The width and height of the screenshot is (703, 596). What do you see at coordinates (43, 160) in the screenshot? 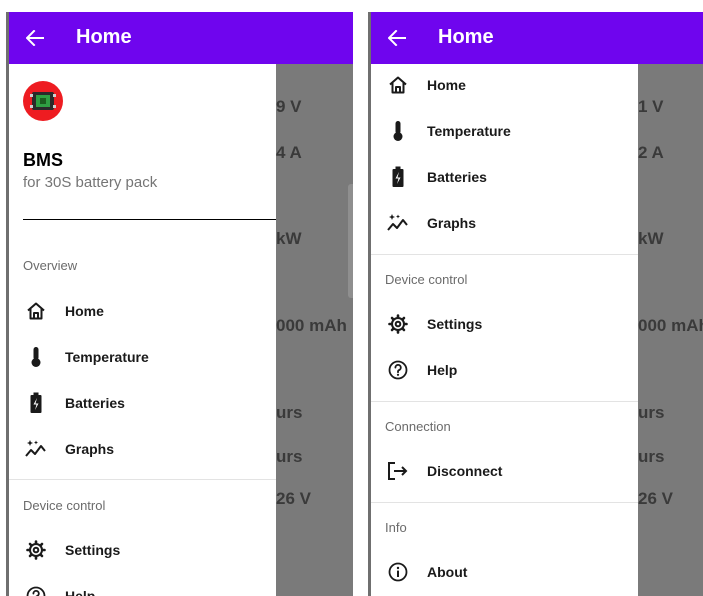
I see `drawer-header-title: BMS` at bounding box center [43, 160].